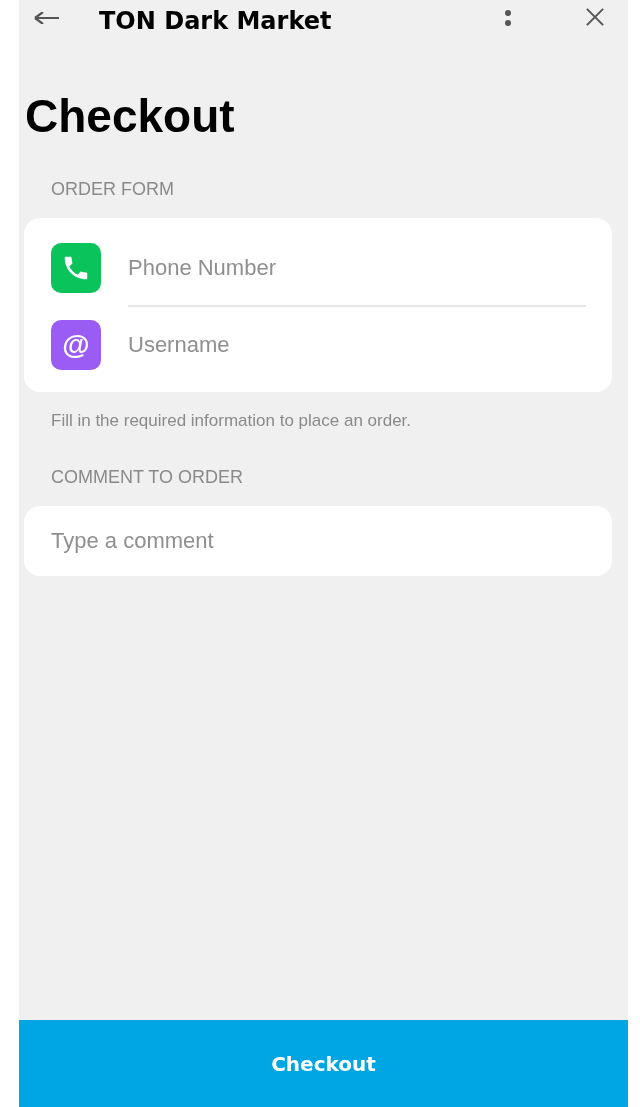 This screenshot has height=1107, width=640. What do you see at coordinates (147, 477) in the screenshot?
I see `section-label: COMMENT TO ORDER` at bounding box center [147, 477].